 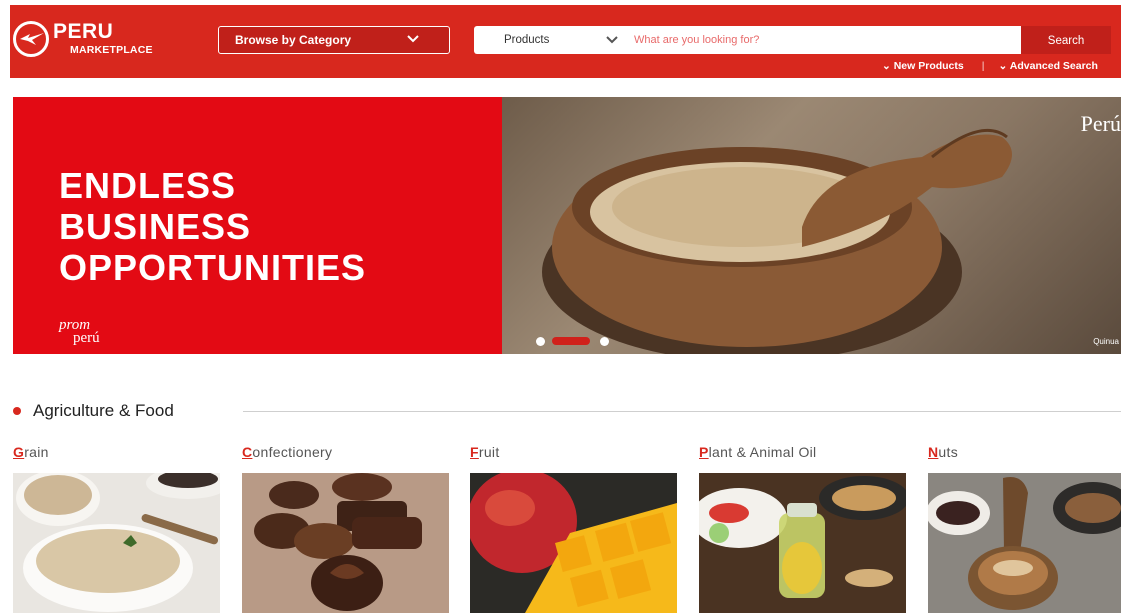 I want to click on category-name: rain, so click(x=36, y=452).